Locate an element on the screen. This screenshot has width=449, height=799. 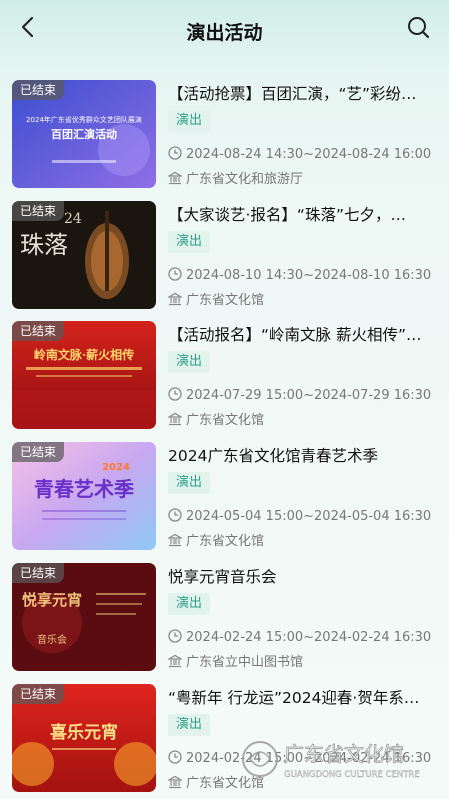
event-time: 2024-02-24 15:00~2024-02-24 16:30 is located at coordinates (299, 637).